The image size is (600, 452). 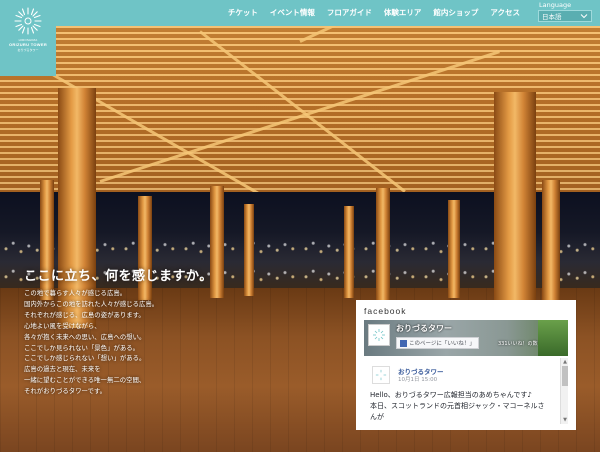 What do you see at coordinates (385, 311) in the screenshot?
I see `facebook-title: facebook` at bounding box center [385, 311].